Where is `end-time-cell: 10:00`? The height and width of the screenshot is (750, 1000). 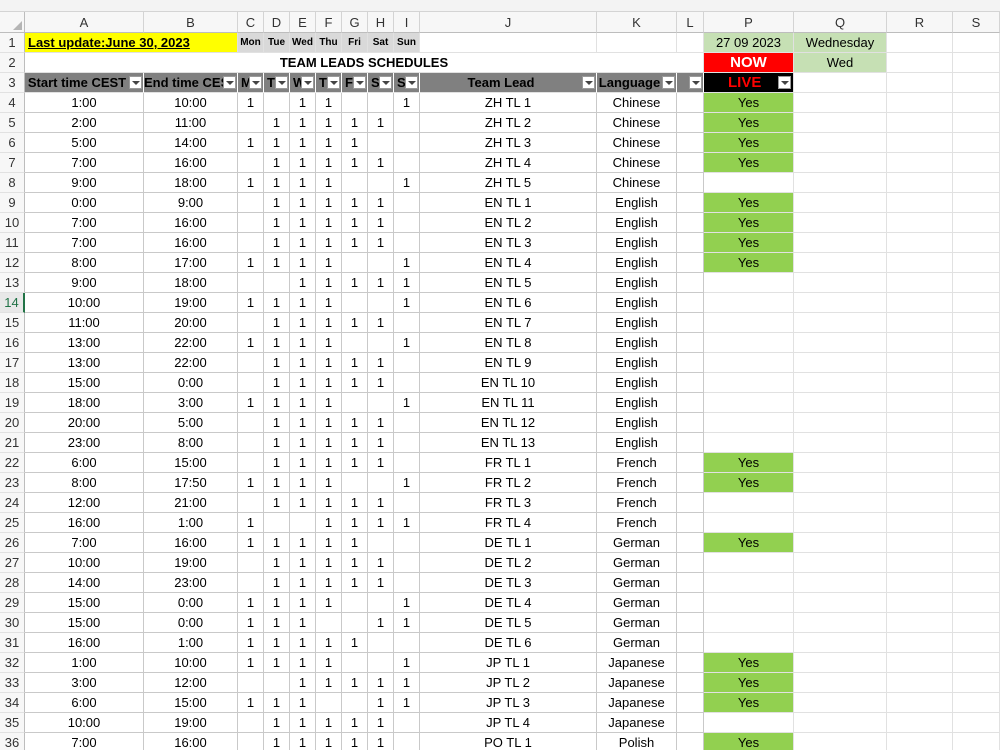
end-time-cell: 10:00 is located at coordinates (191, 103).